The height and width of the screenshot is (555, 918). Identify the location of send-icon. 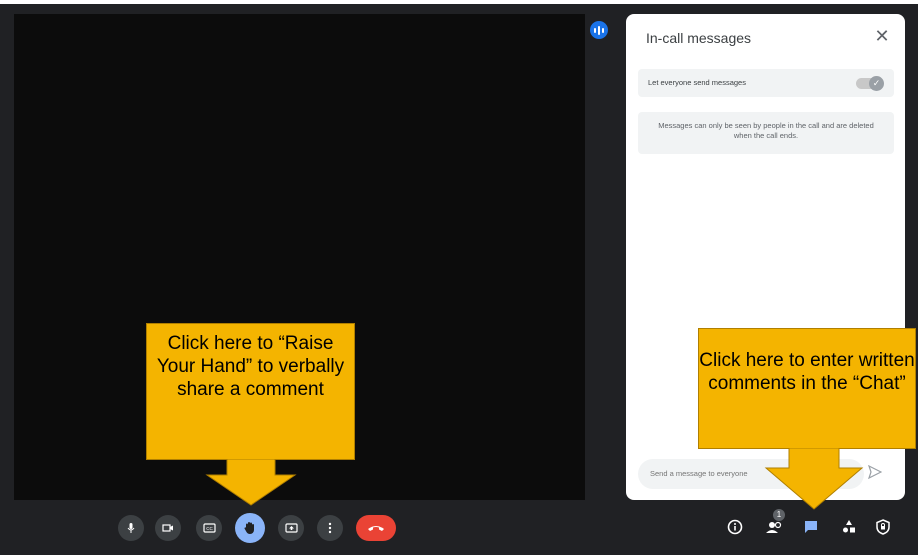
(875, 473).